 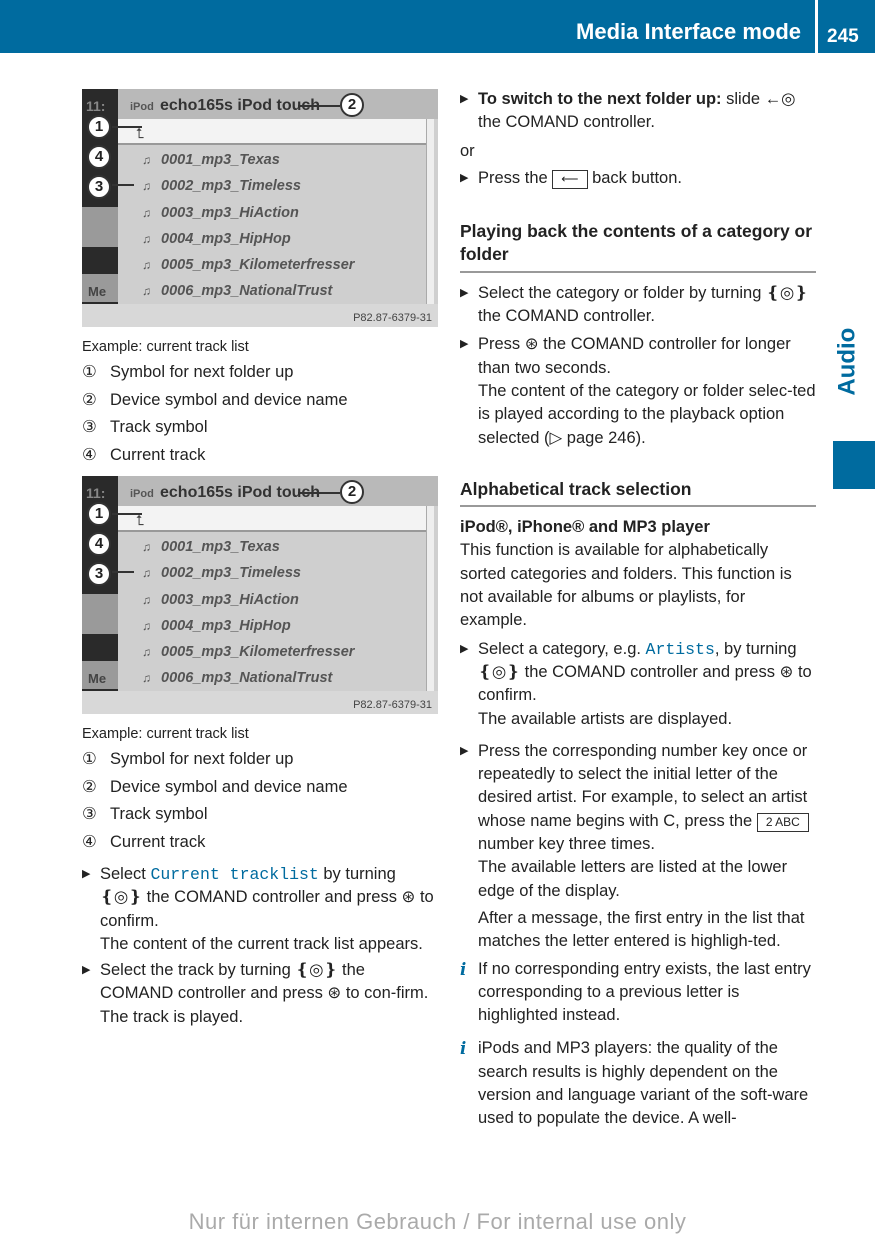 I want to click on heading-alphabetical: Alphabetical track selection, so click(x=638, y=493).